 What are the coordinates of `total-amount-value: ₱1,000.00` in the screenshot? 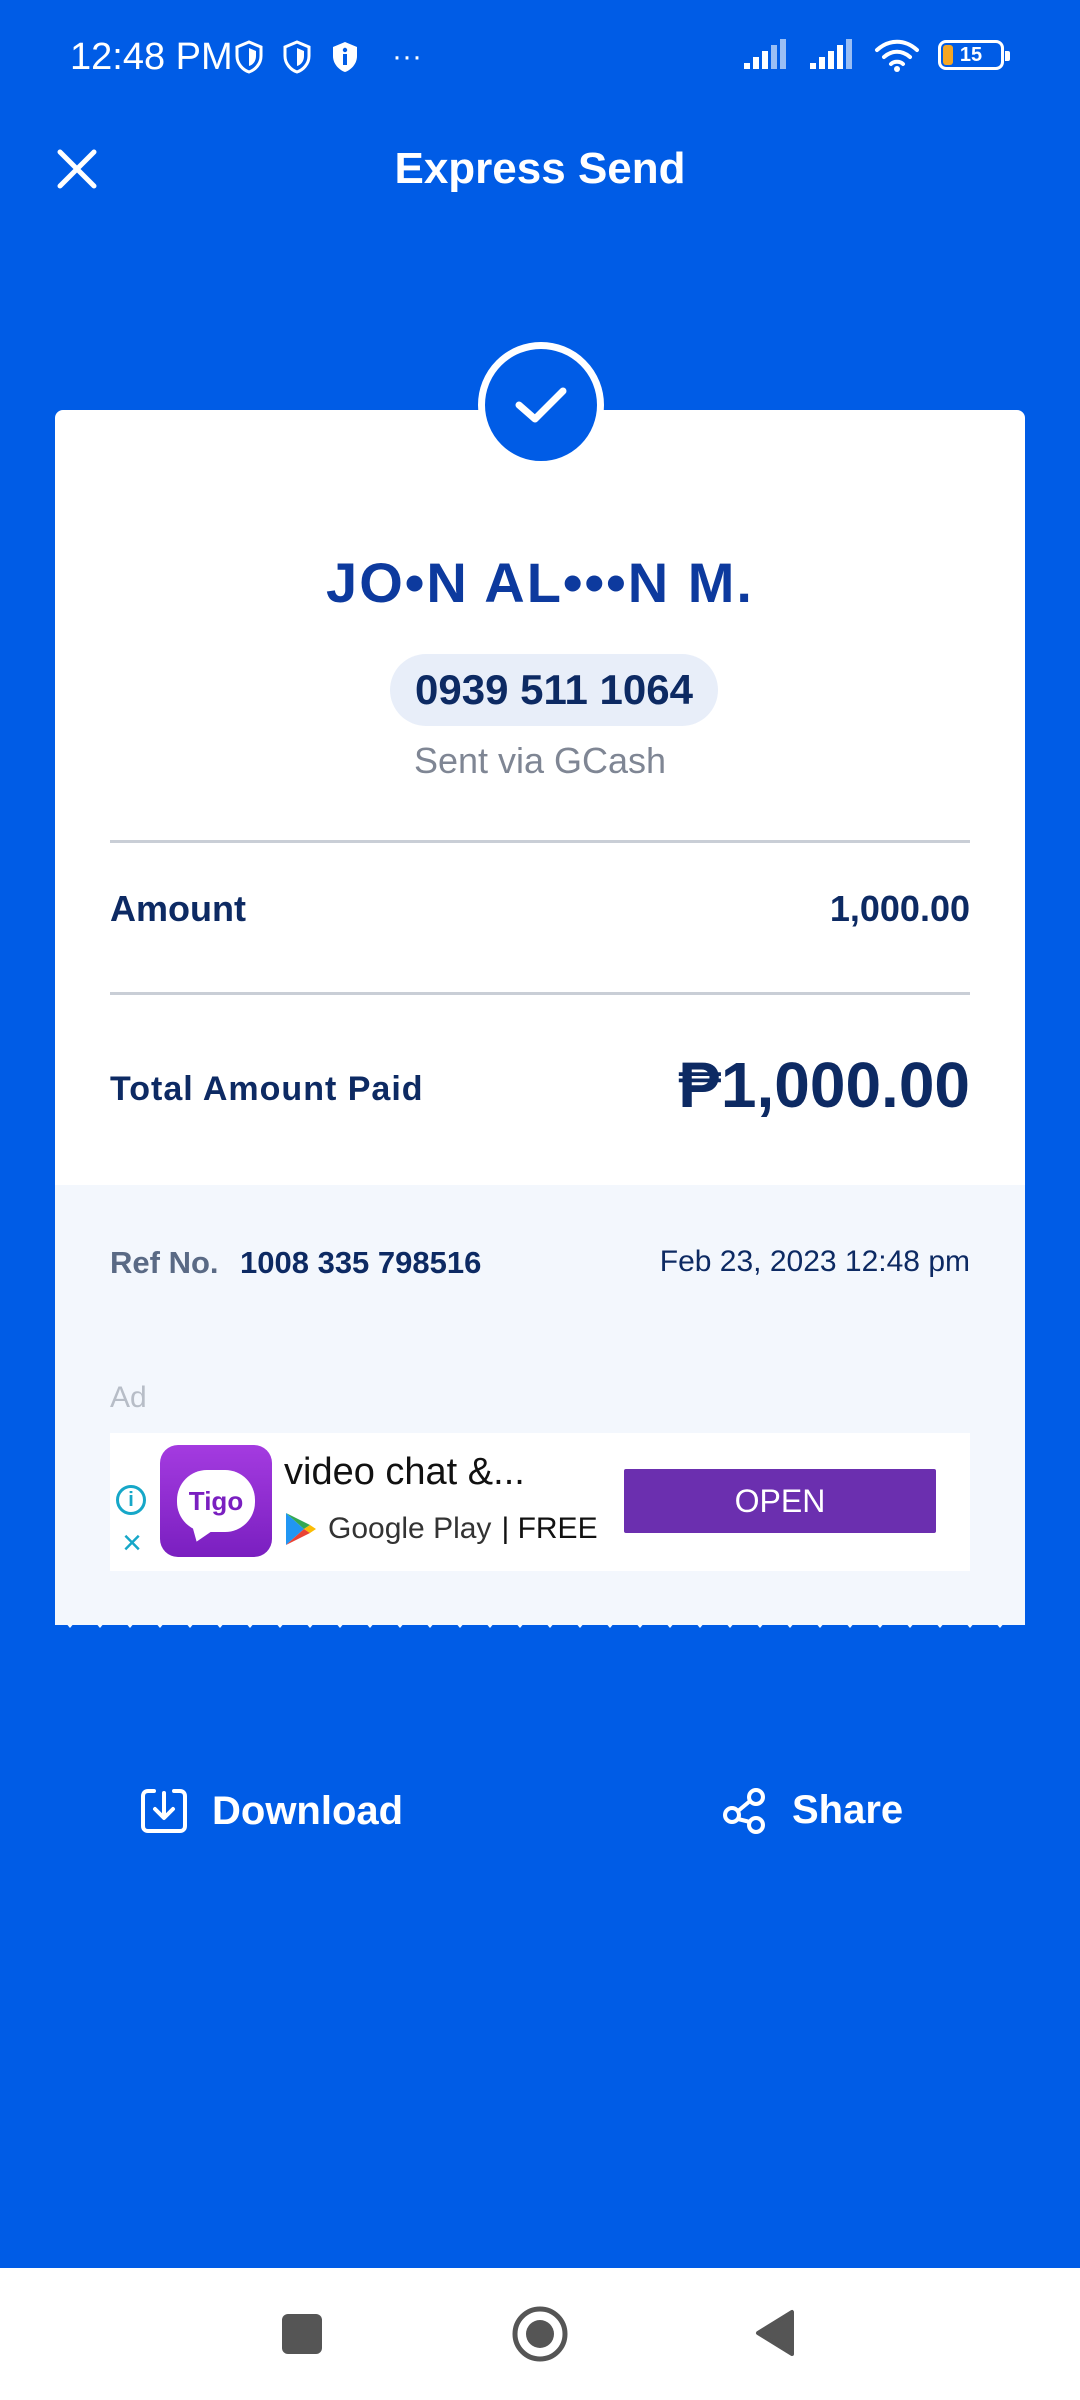 It's located at (824, 1085).